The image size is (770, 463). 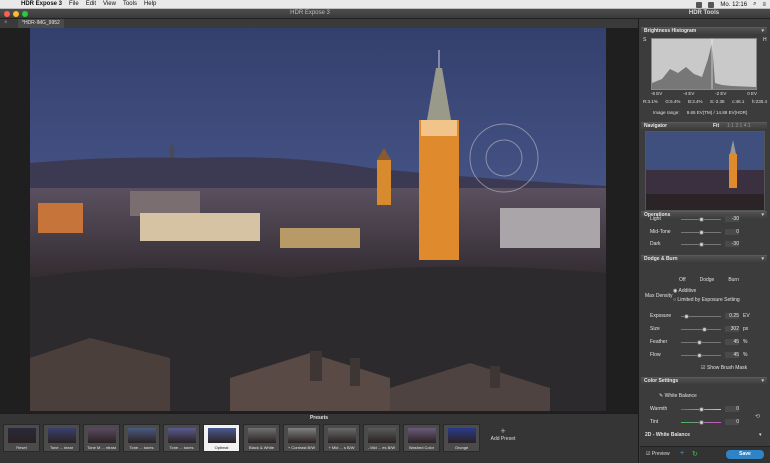 What do you see at coordinates (675, 291) in the screenshot?
I see `radio-selected-icon: ◉` at bounding box center [675, 291].